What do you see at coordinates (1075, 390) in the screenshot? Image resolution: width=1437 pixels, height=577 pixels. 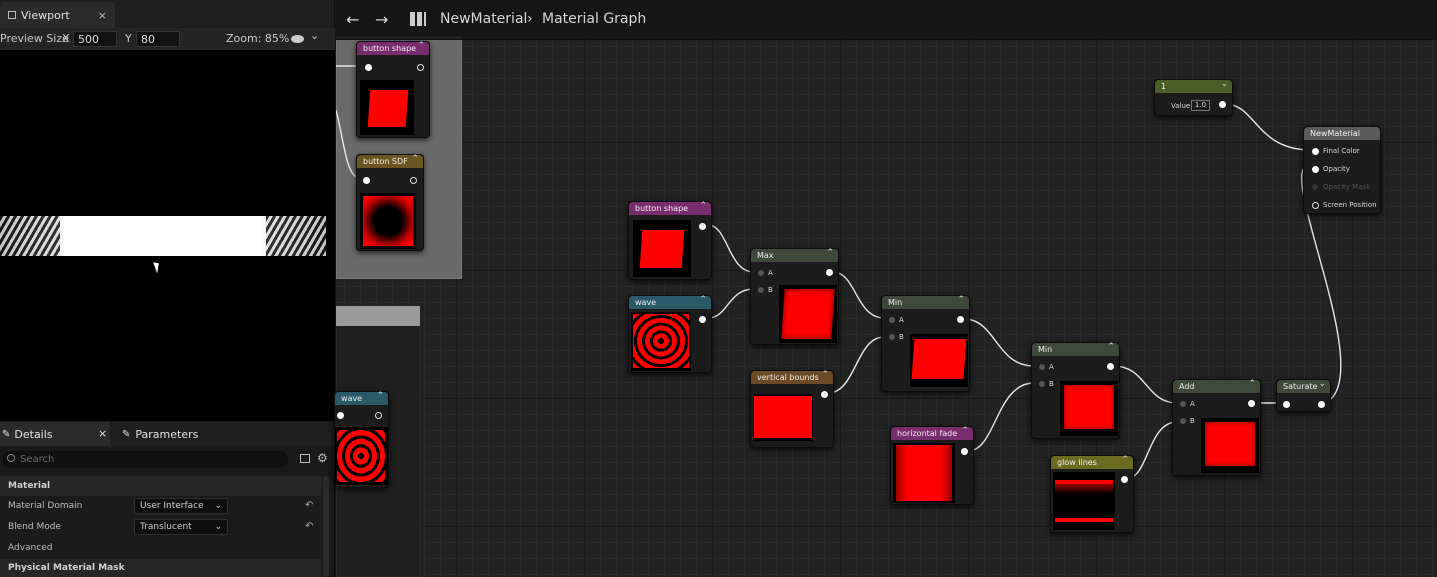 I see `node-min-2: Min ⌃ A B` at bounding box center [1075, 390].